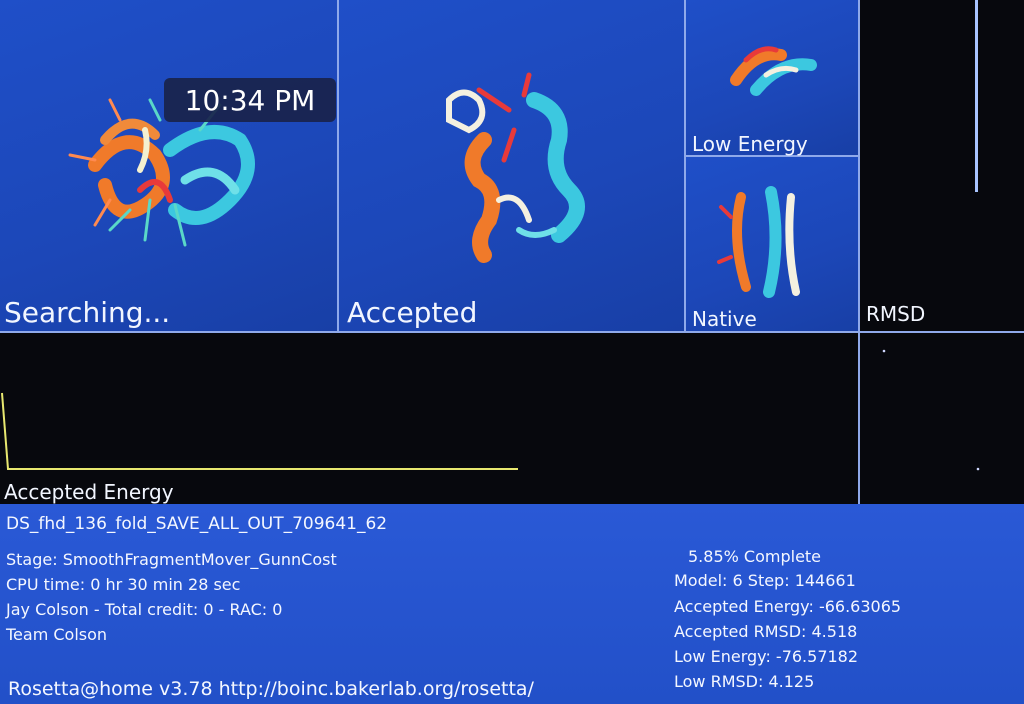 This screenshot has height=704, width=1024. What do you see at coordinates (773, 78) in the screenshot?
I see `low-energy-panel: Low Energy` at bounding box center [773, 78].